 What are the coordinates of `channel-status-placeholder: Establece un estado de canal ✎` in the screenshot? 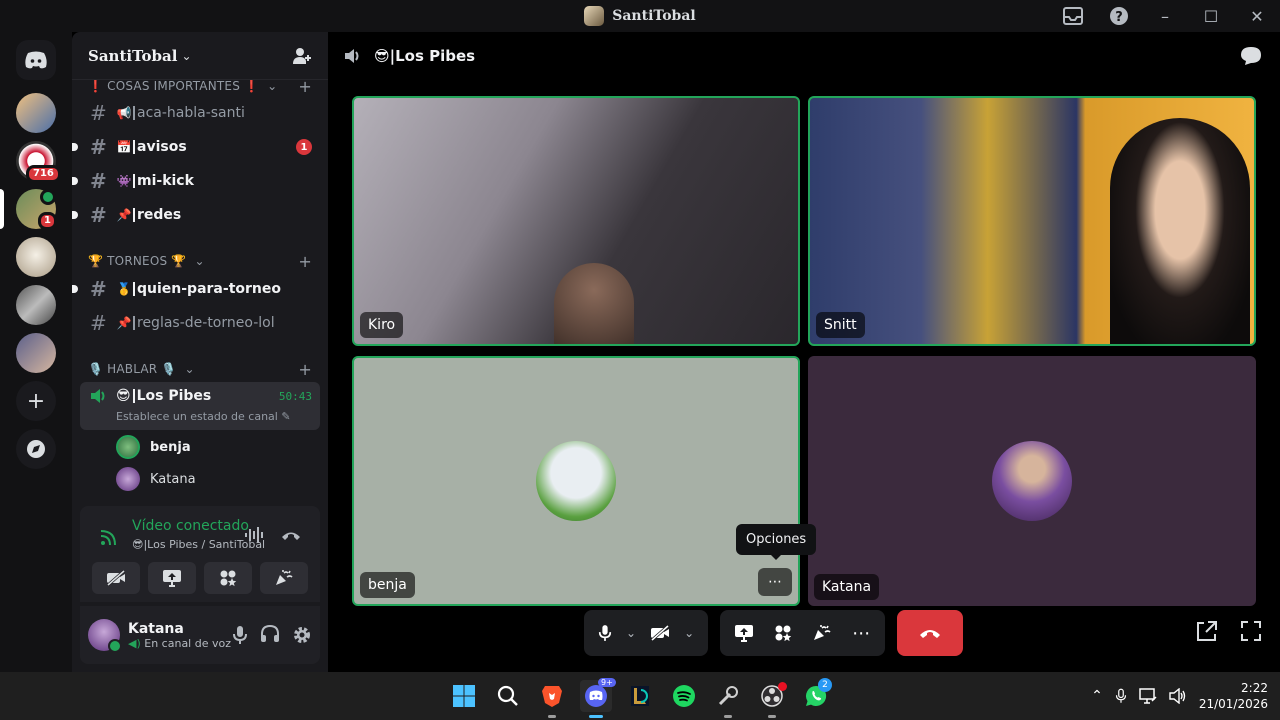 It's located at (200, 416).